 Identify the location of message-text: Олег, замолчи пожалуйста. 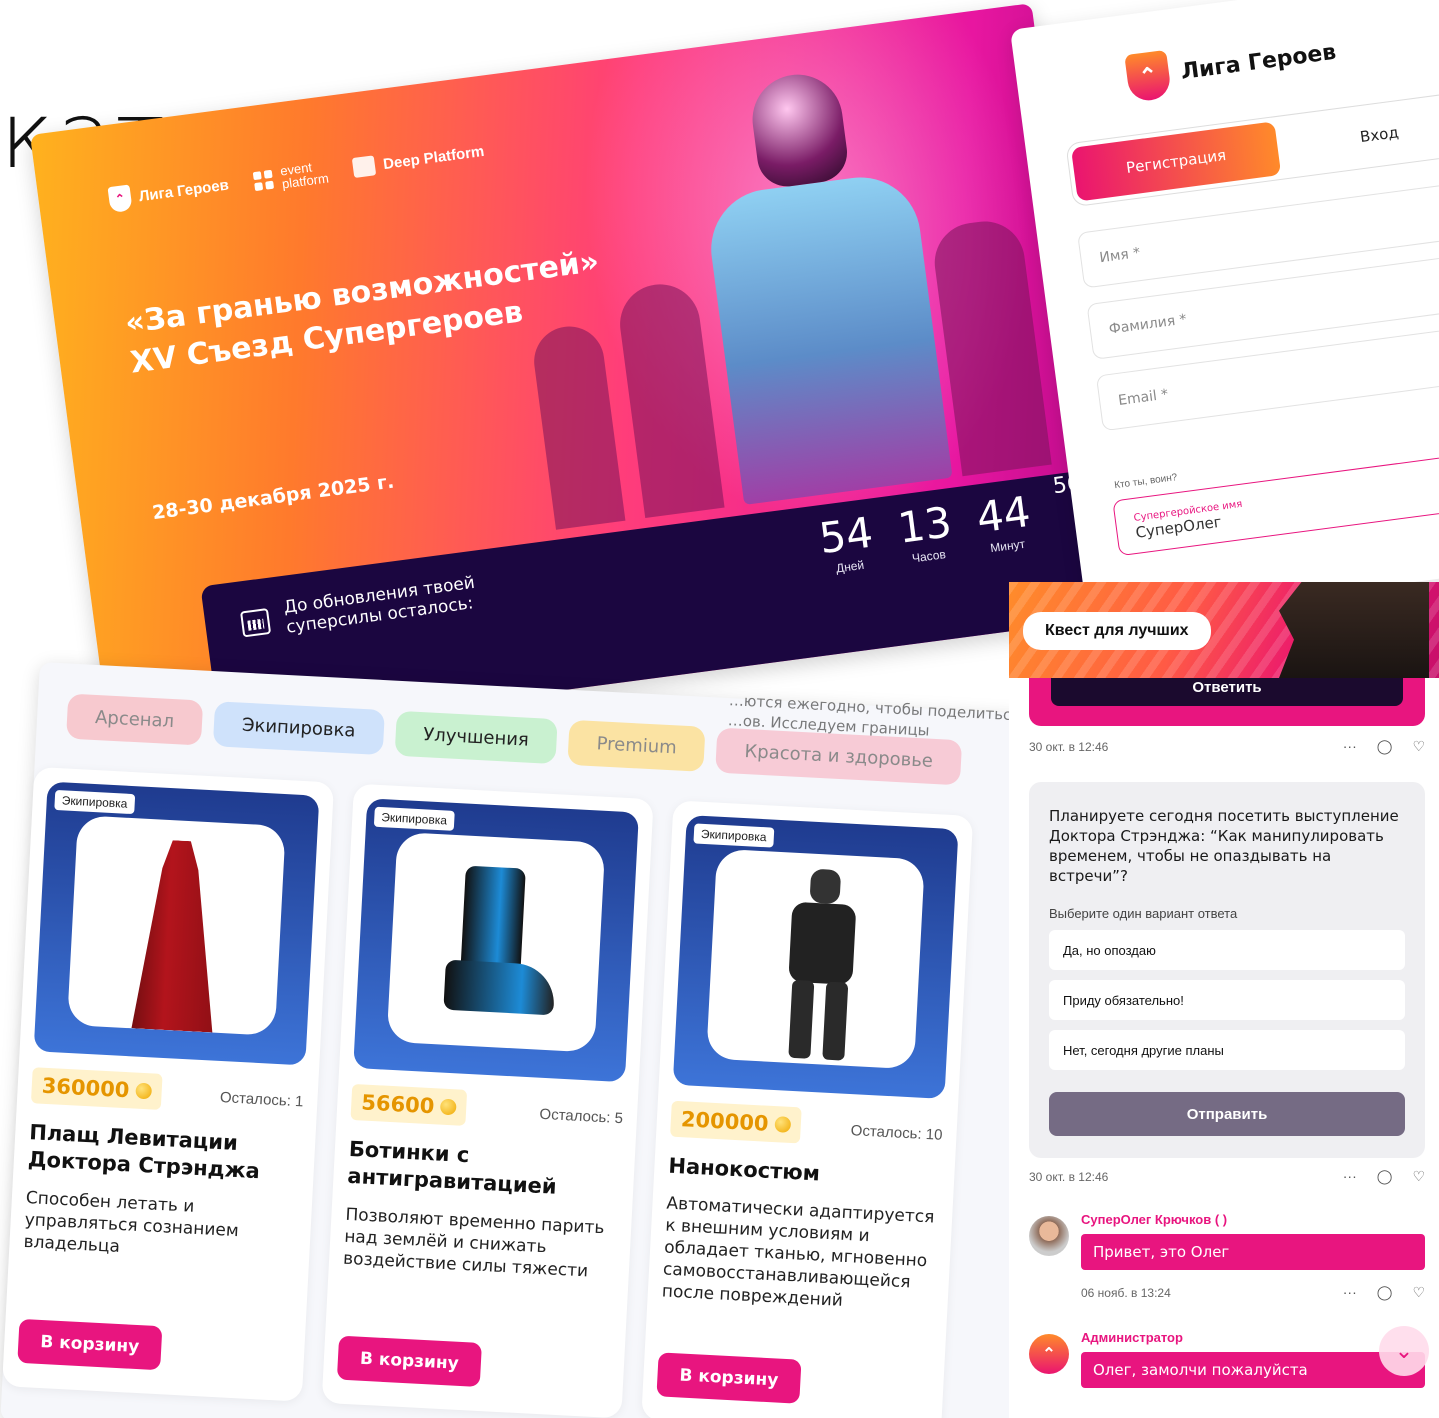
(1253, 1370).